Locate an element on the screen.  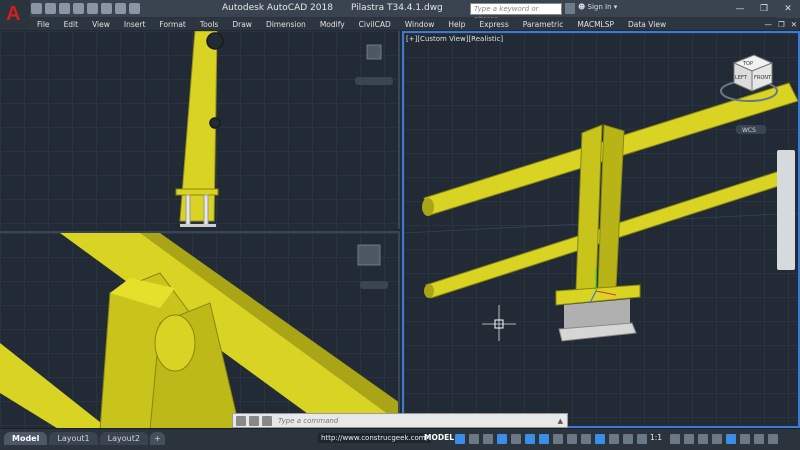
sign-in-button: ☻ Sign In ▾ is located at coordinates (597, 7).